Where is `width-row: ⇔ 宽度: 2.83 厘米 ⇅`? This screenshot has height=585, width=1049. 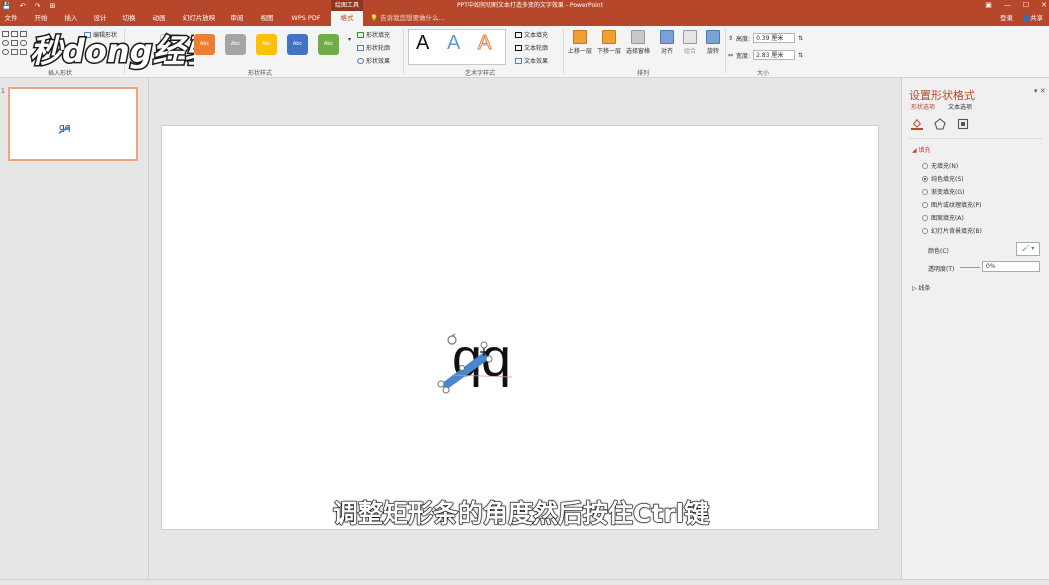 width-row: ⇔ 宽度: 2.83 厘米 ⇅ is located at coordinates (765, 55).